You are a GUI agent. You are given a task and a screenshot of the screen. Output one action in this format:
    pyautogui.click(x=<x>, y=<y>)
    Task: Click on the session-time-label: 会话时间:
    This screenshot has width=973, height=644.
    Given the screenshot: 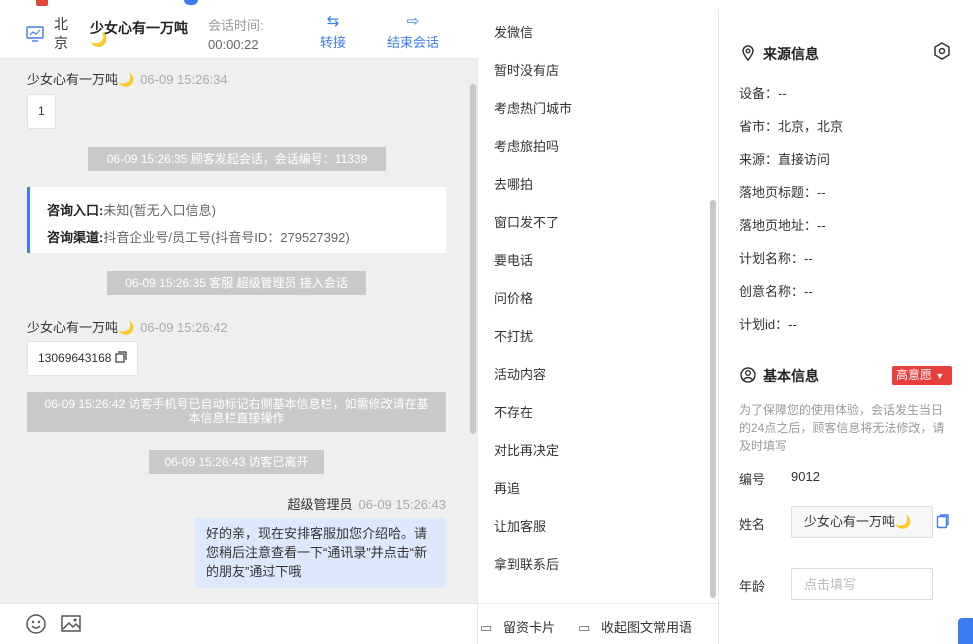 What is the action you would take?
    pyautogui.click(x=236, y=25)
    